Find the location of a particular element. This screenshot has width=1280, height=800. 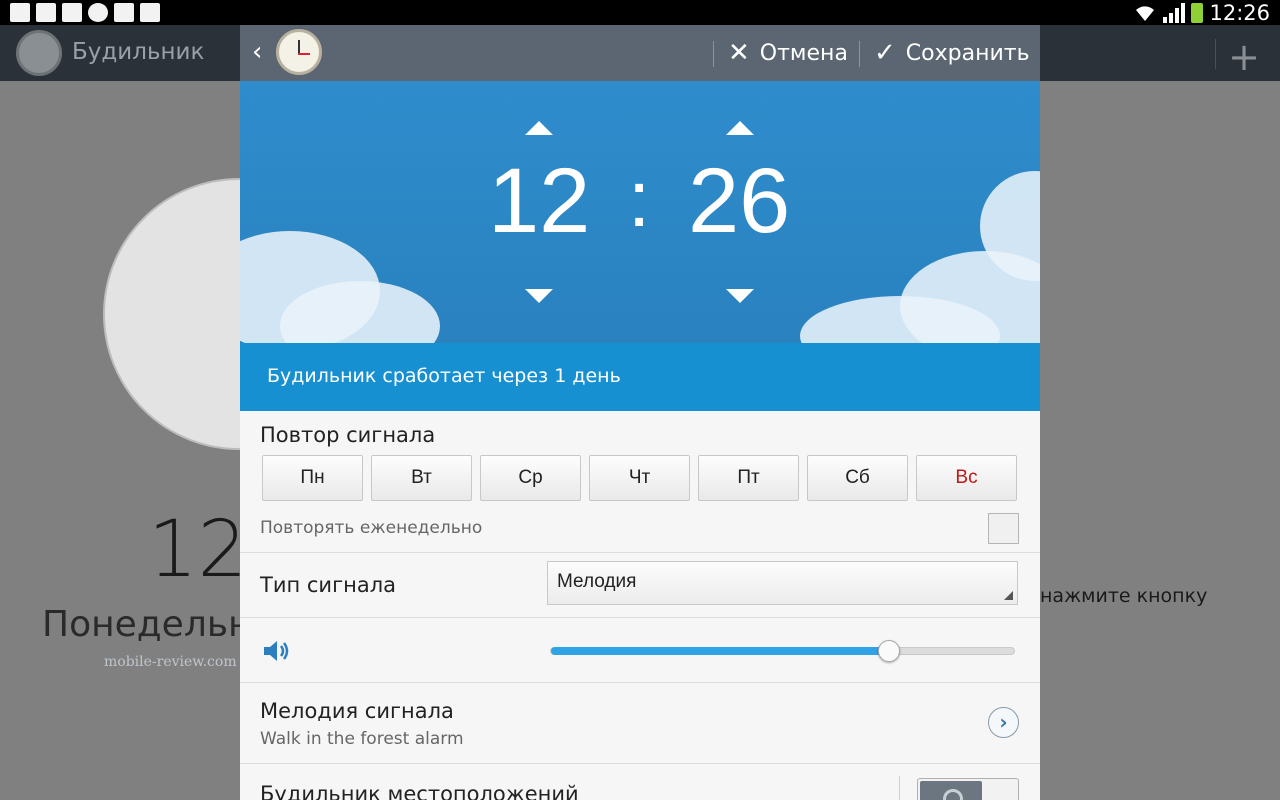

volume-slider is located at coordinates (782, 651).